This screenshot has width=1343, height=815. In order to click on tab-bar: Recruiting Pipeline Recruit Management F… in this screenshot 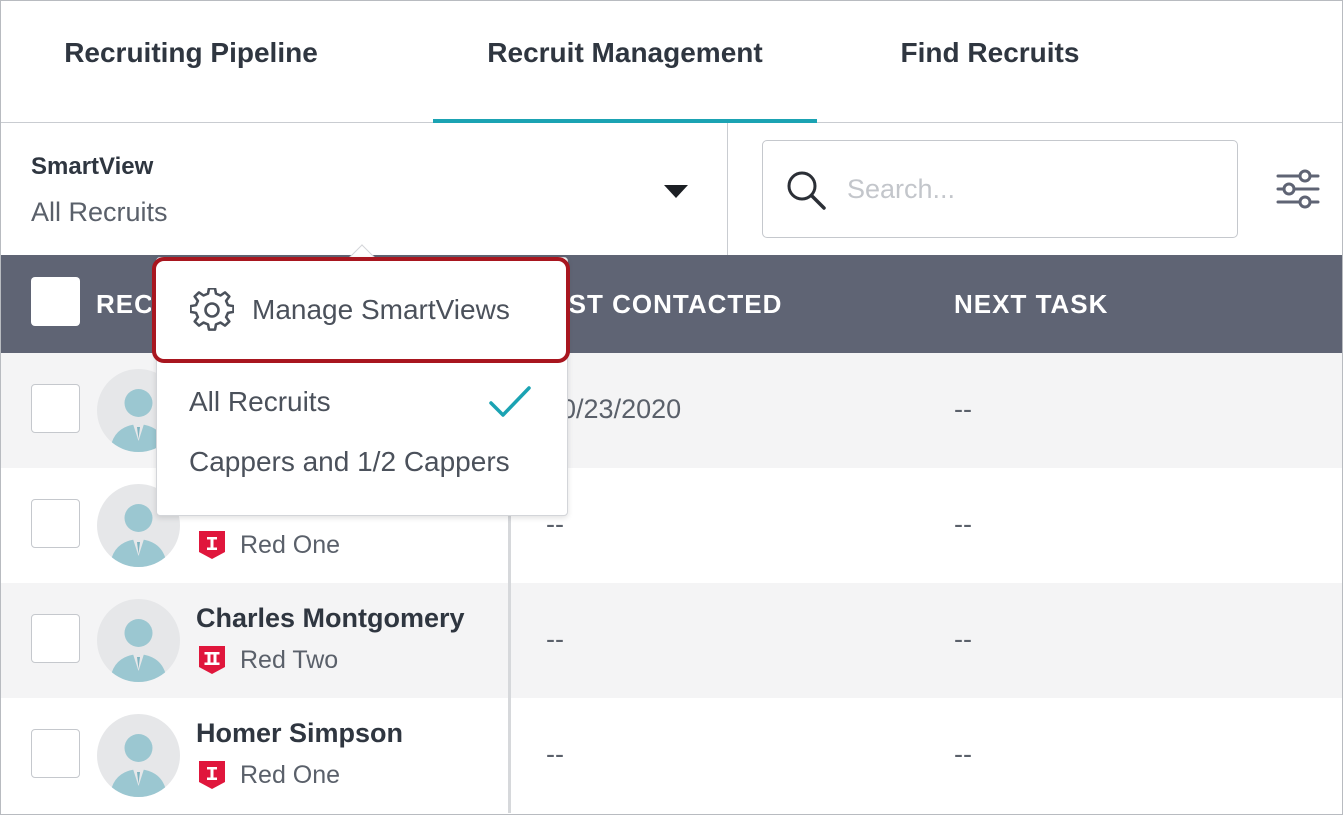, I will do `click(671, 62)`.